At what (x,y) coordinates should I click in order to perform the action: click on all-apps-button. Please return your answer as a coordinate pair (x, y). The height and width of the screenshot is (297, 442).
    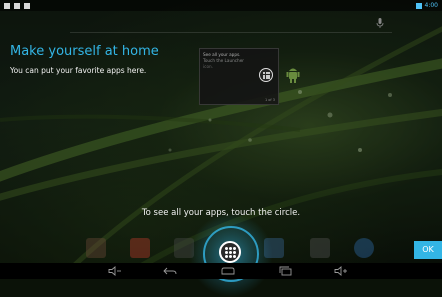
    Looking at the image, I should click on (230, 252).